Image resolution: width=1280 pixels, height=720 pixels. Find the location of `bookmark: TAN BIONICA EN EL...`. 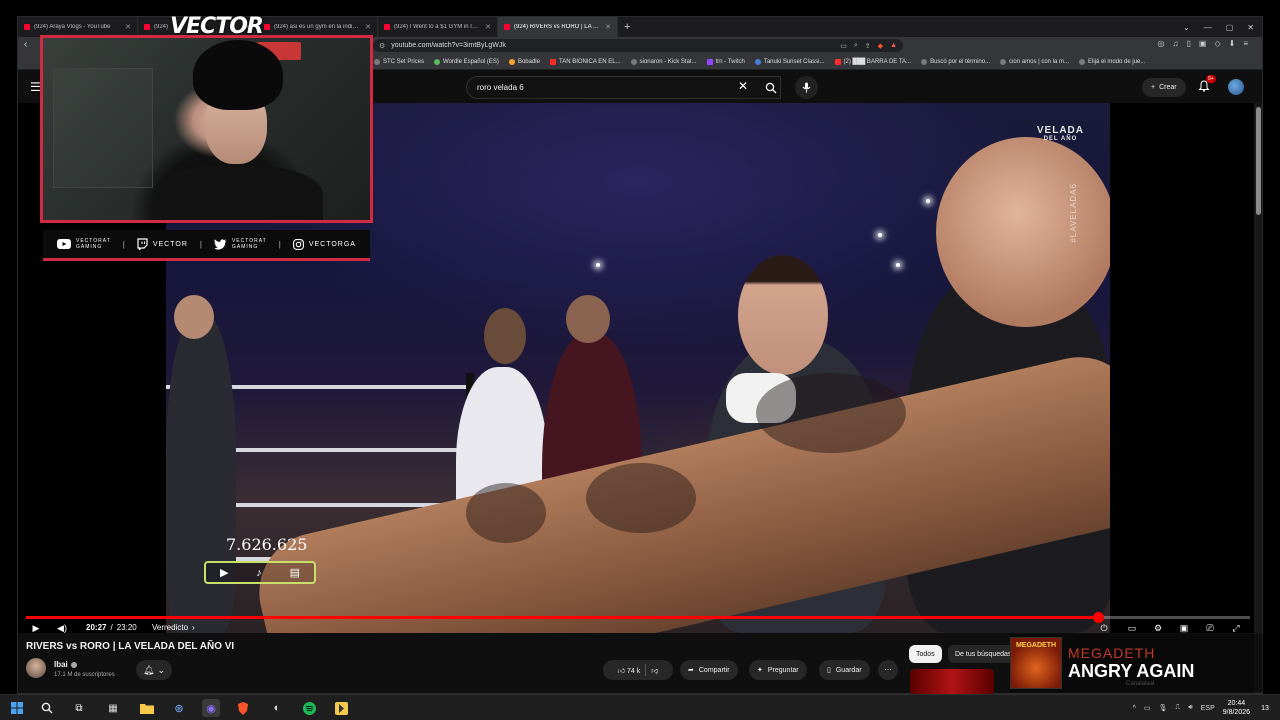

bookmark: TAN BIONICA EN EL... is located at coordinates (585, 61).